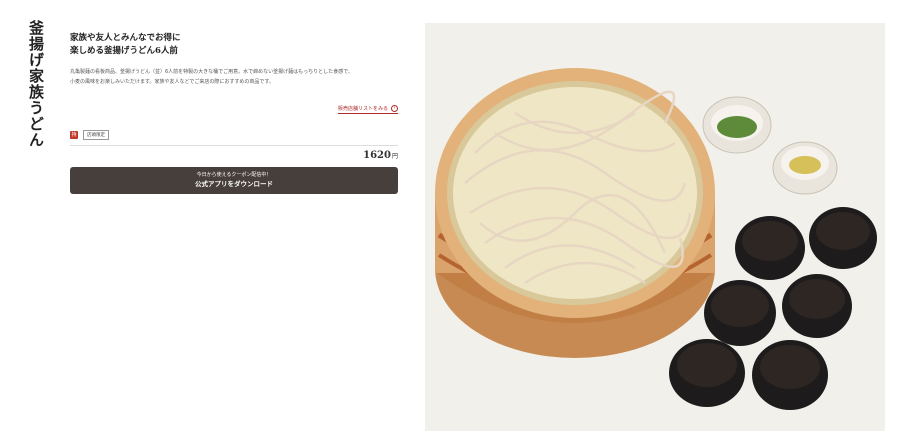 This screenshot has height=439, width=900. What do you see at coordinates (74, 135) in the screenshot?
I see `takeout-icon: 持` at bounding box center [74, 135].